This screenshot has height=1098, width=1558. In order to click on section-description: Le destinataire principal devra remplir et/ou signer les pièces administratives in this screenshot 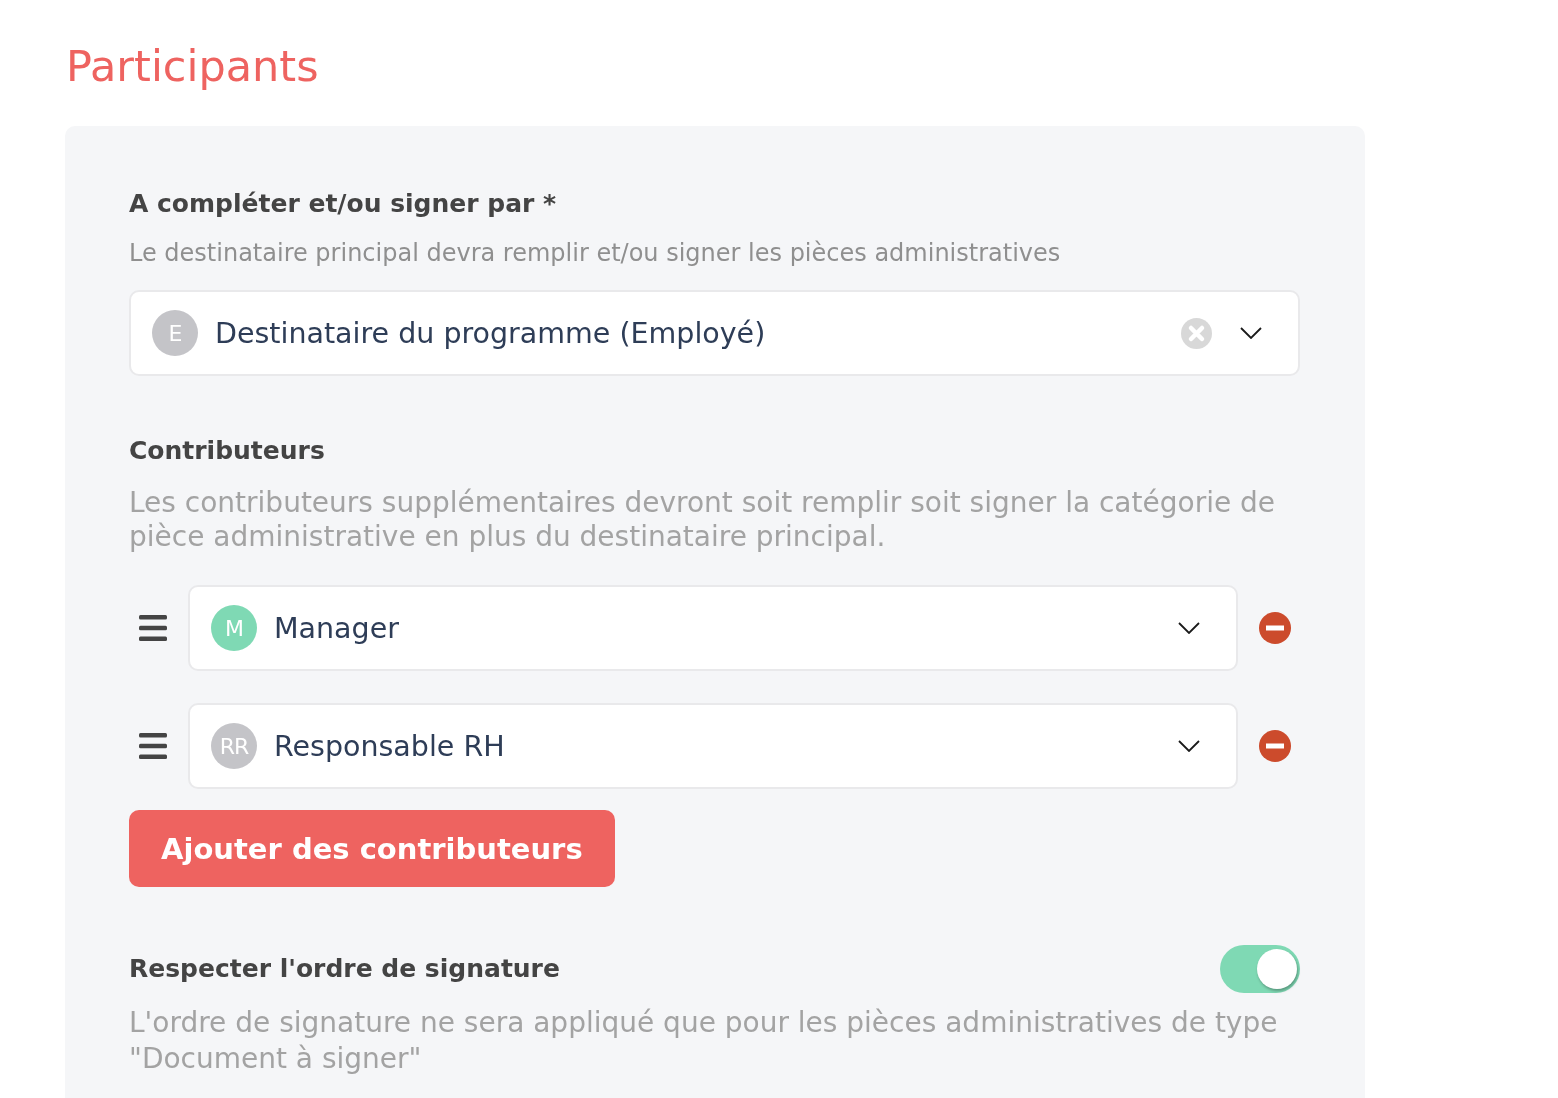, I will do `click(595, 253)`.